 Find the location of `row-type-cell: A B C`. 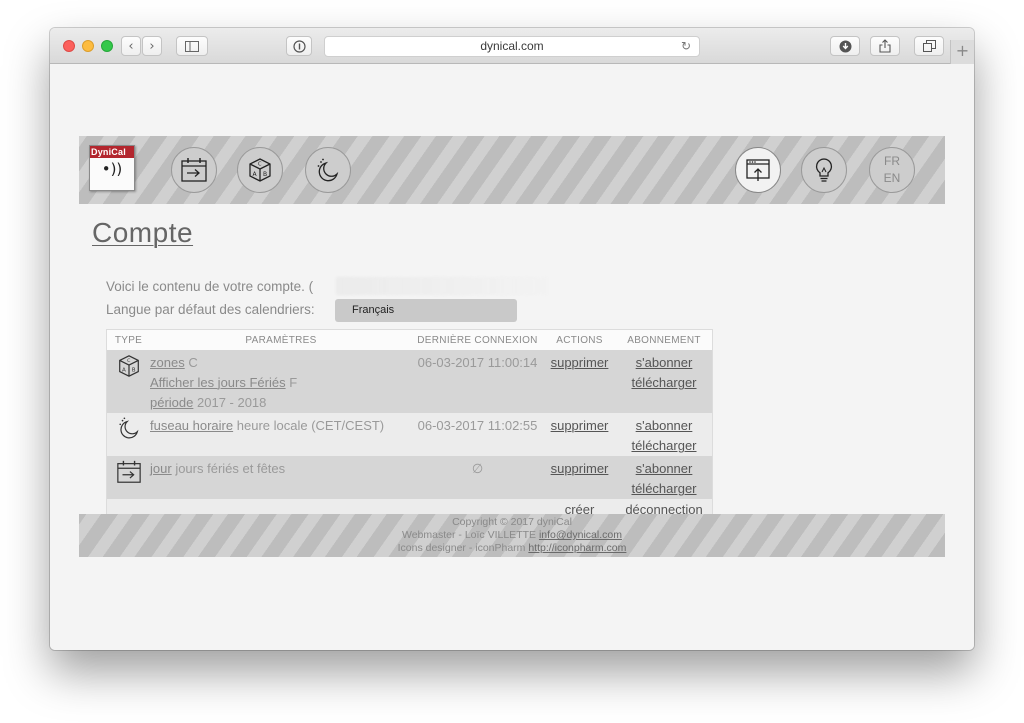

row-type-cell: A B C is located at coordinates (128, 381).